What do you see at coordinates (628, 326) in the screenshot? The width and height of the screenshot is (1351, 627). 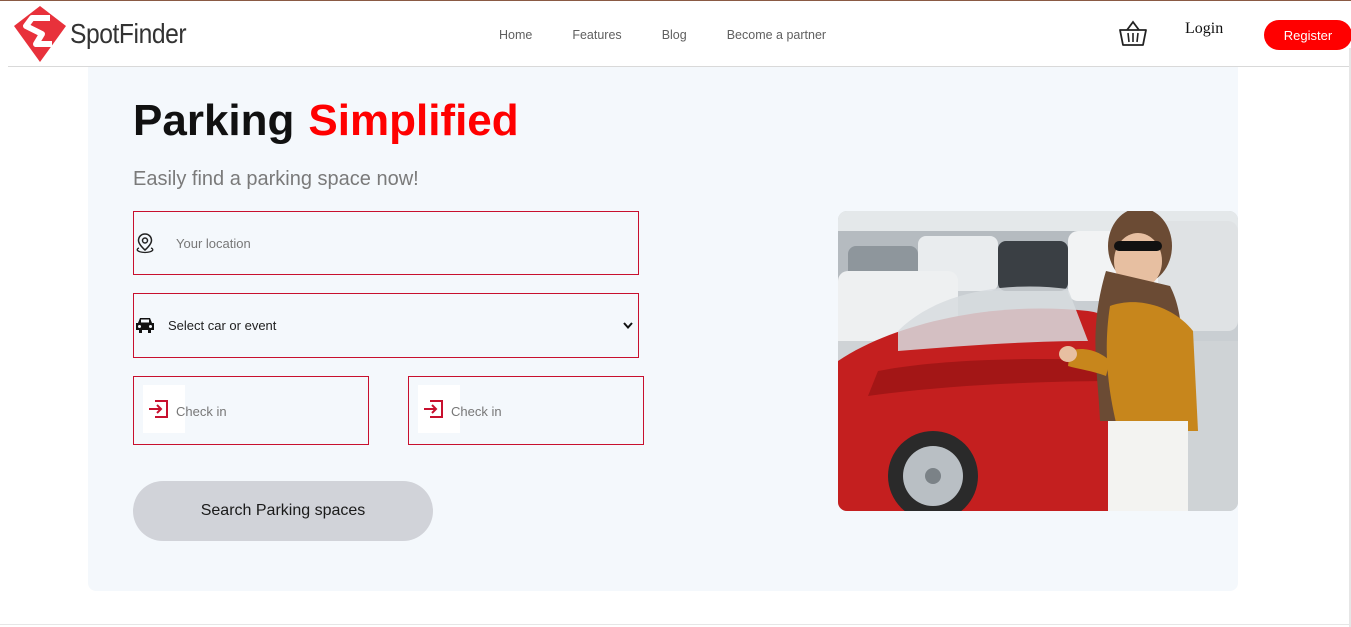 I see `chevron-down-icon` at bounding box center [628, 326].